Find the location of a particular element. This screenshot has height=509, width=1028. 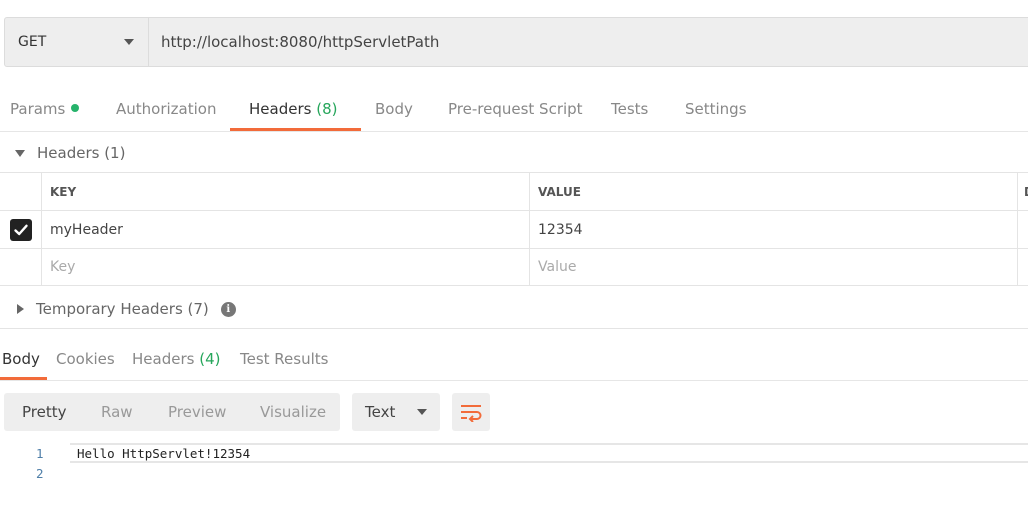

checkbox-column-header is located at coordinates (21, 191).